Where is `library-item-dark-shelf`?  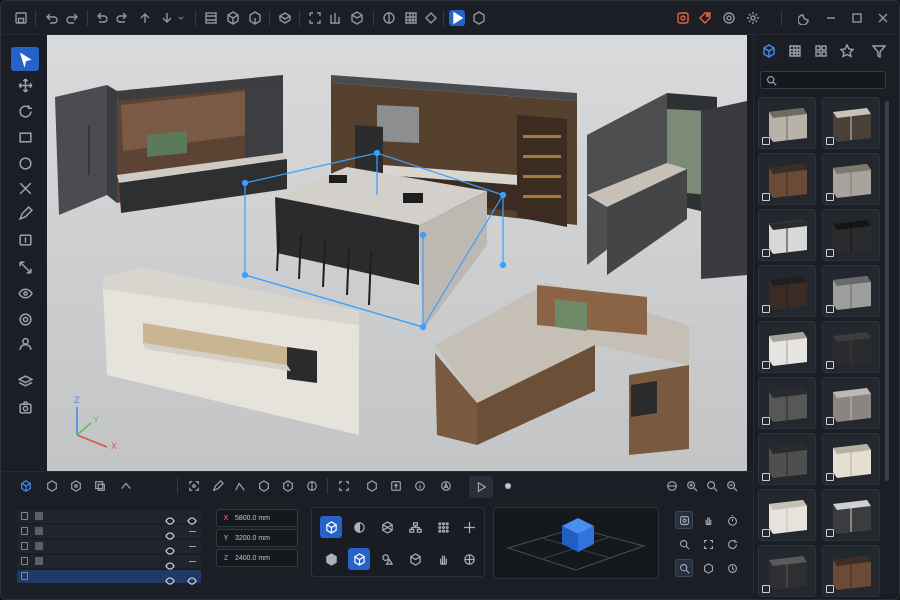
library-item-dark-shelf is located at coordinates (787, 291).